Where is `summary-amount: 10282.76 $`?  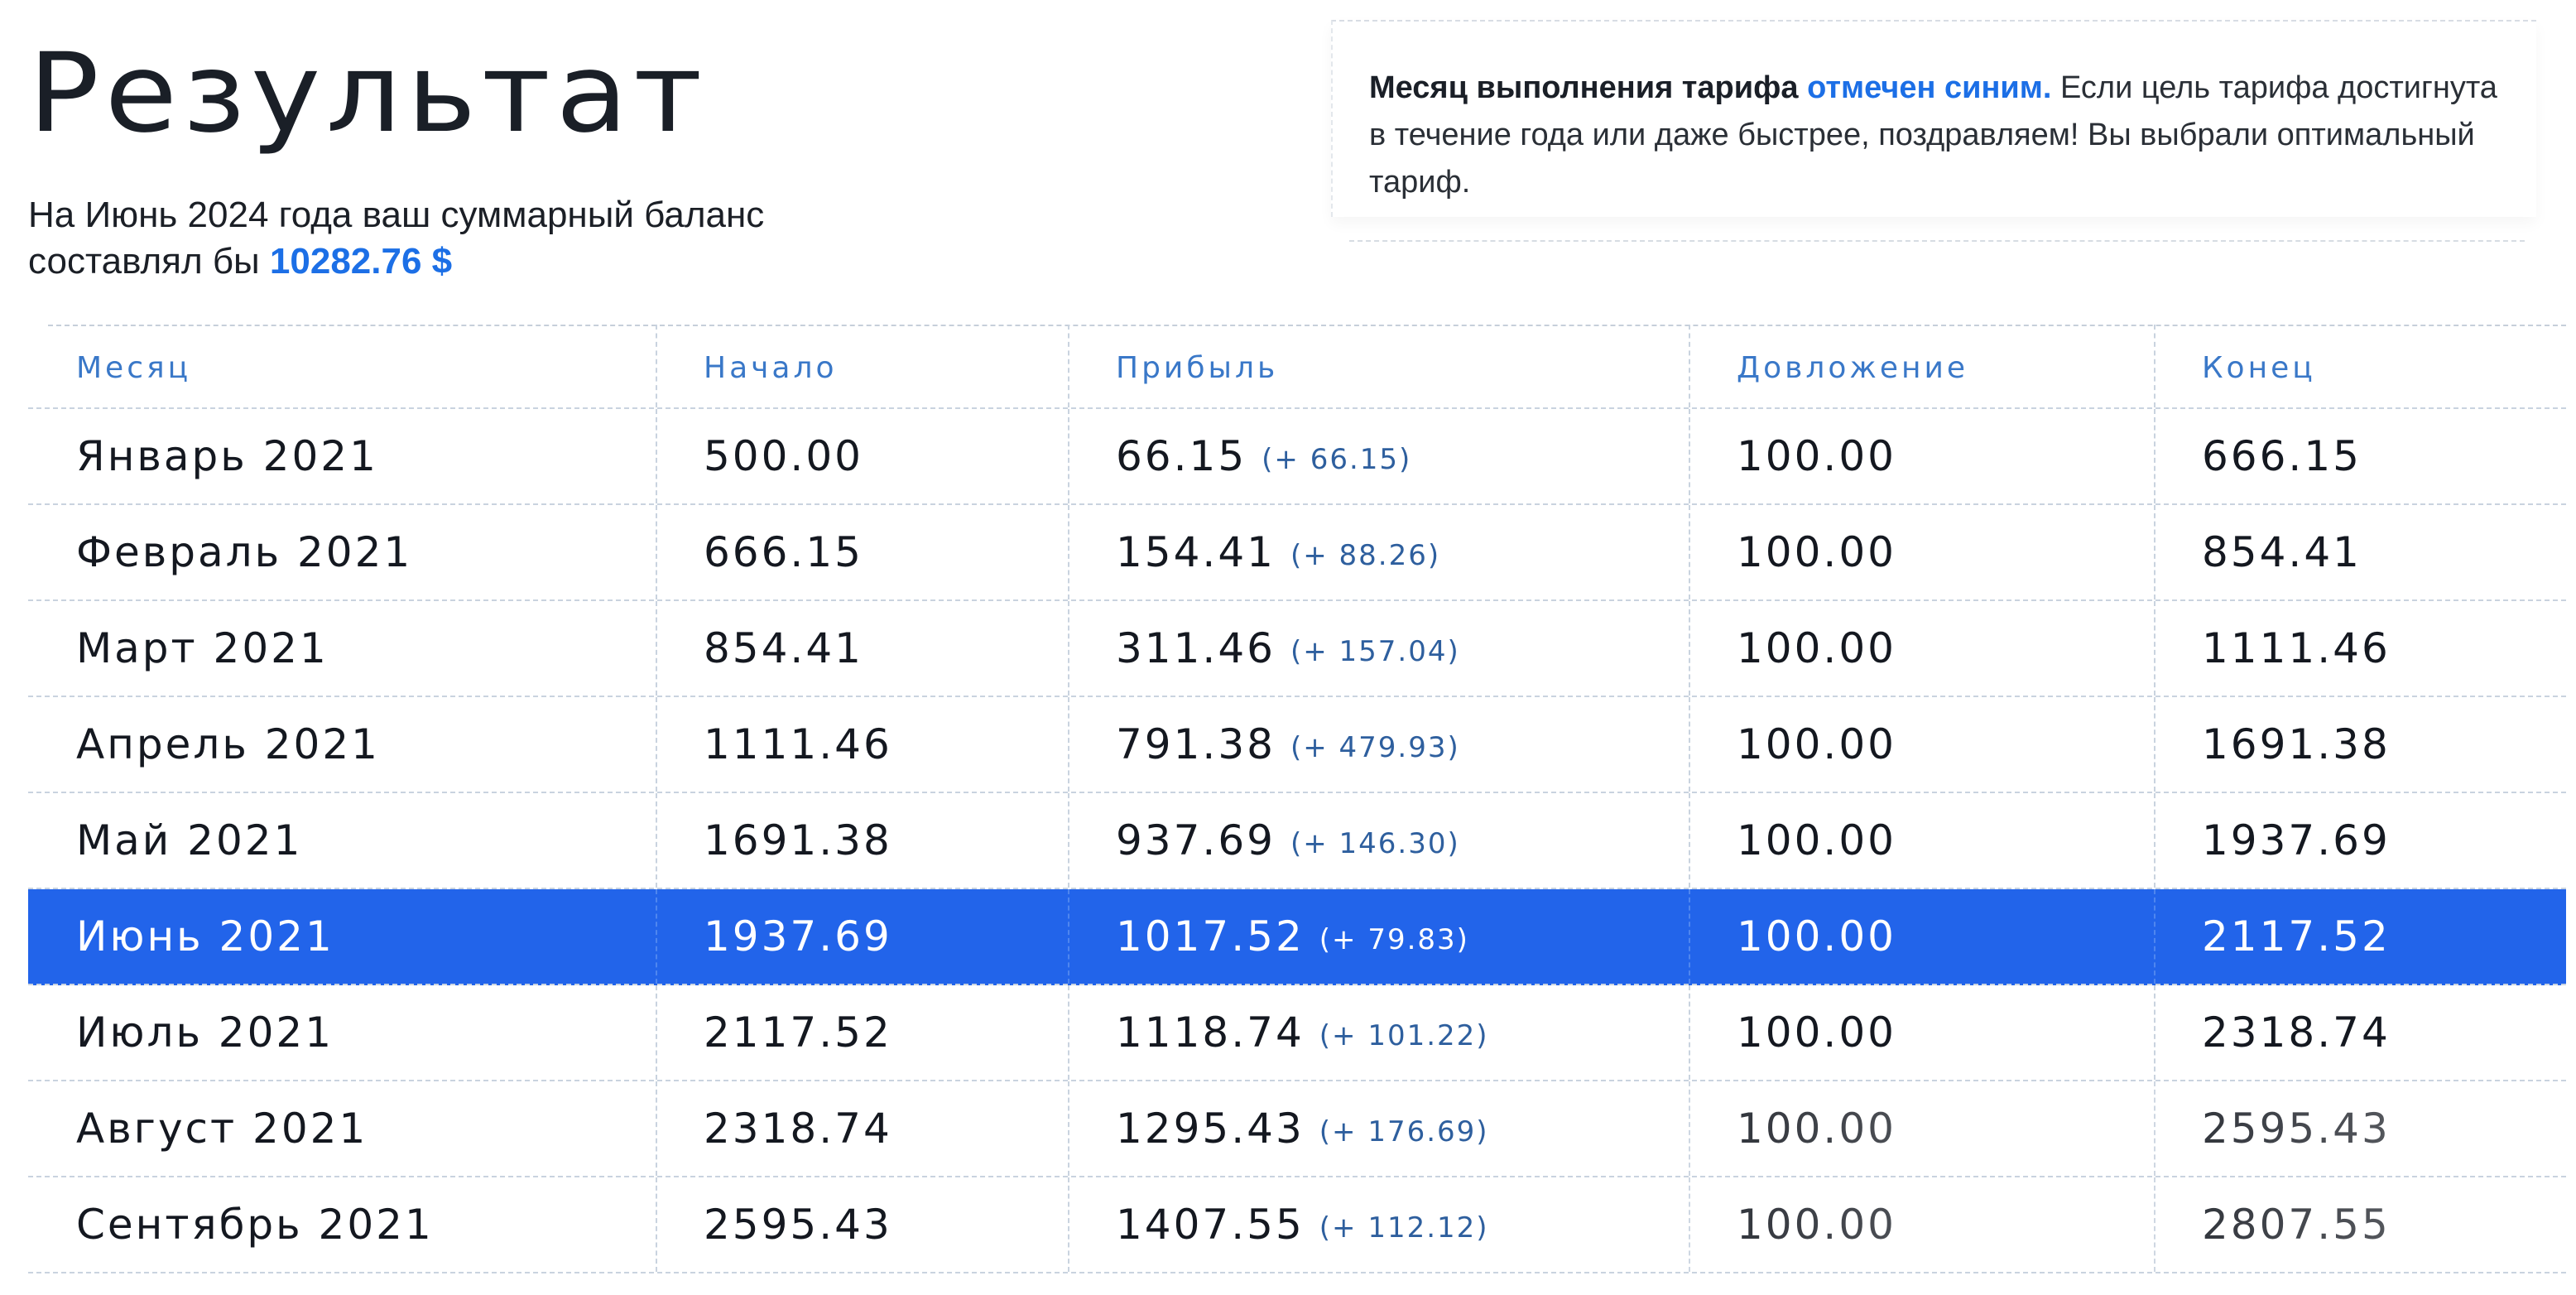
summary-amount: 10282.76 $ is located at coordinates (361, 261).